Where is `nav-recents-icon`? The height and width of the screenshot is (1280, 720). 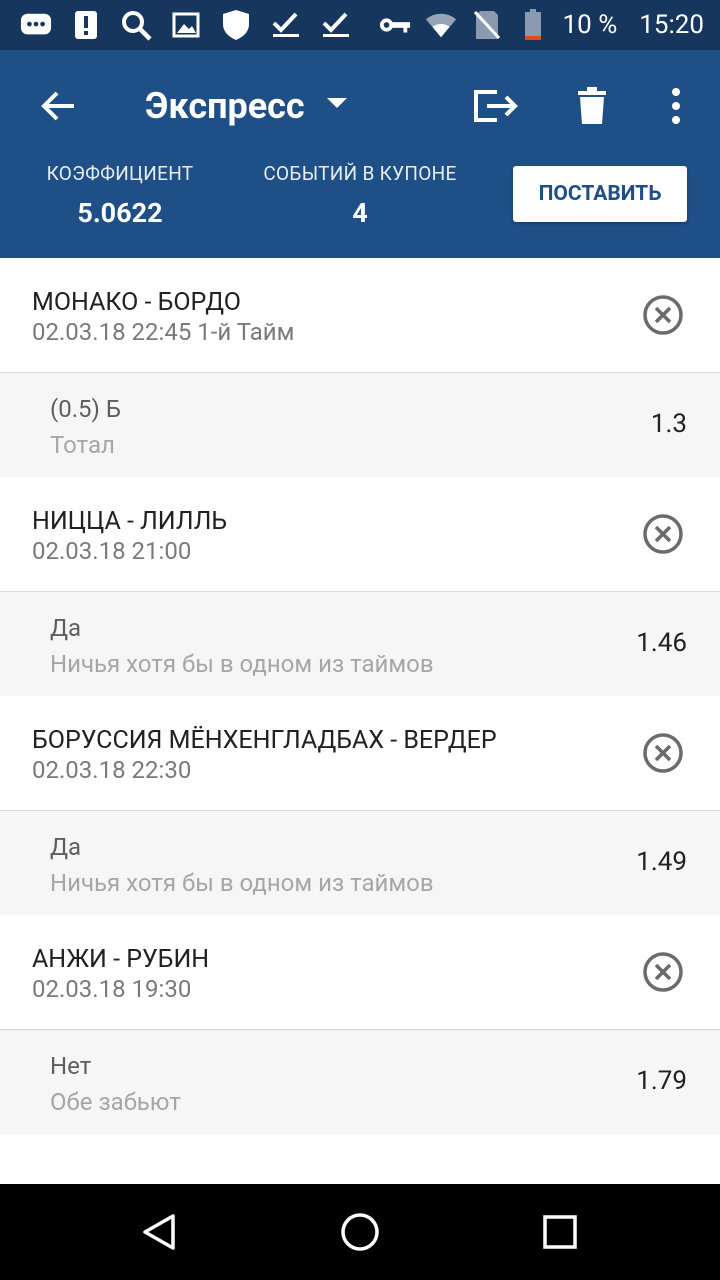
nav-recents-icon is located at coordinates (560, 1232).